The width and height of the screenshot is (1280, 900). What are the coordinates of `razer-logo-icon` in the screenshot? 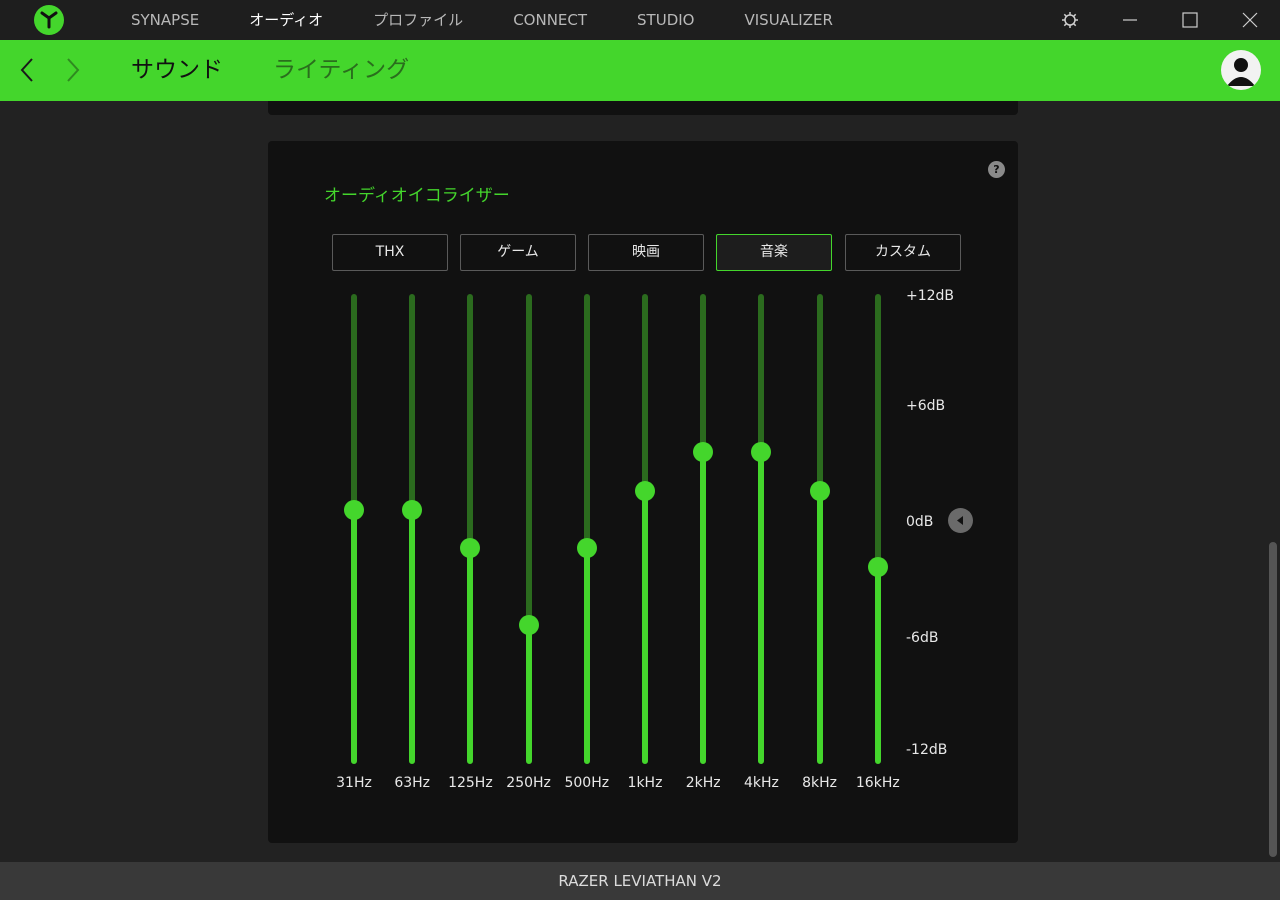 It's located at (49, 20).